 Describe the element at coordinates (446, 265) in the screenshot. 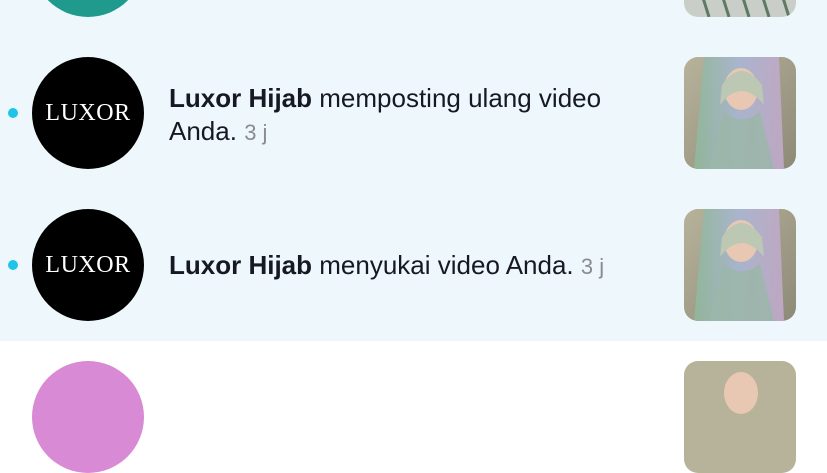

I see `action-text: menyukai video Anda.` at that location.